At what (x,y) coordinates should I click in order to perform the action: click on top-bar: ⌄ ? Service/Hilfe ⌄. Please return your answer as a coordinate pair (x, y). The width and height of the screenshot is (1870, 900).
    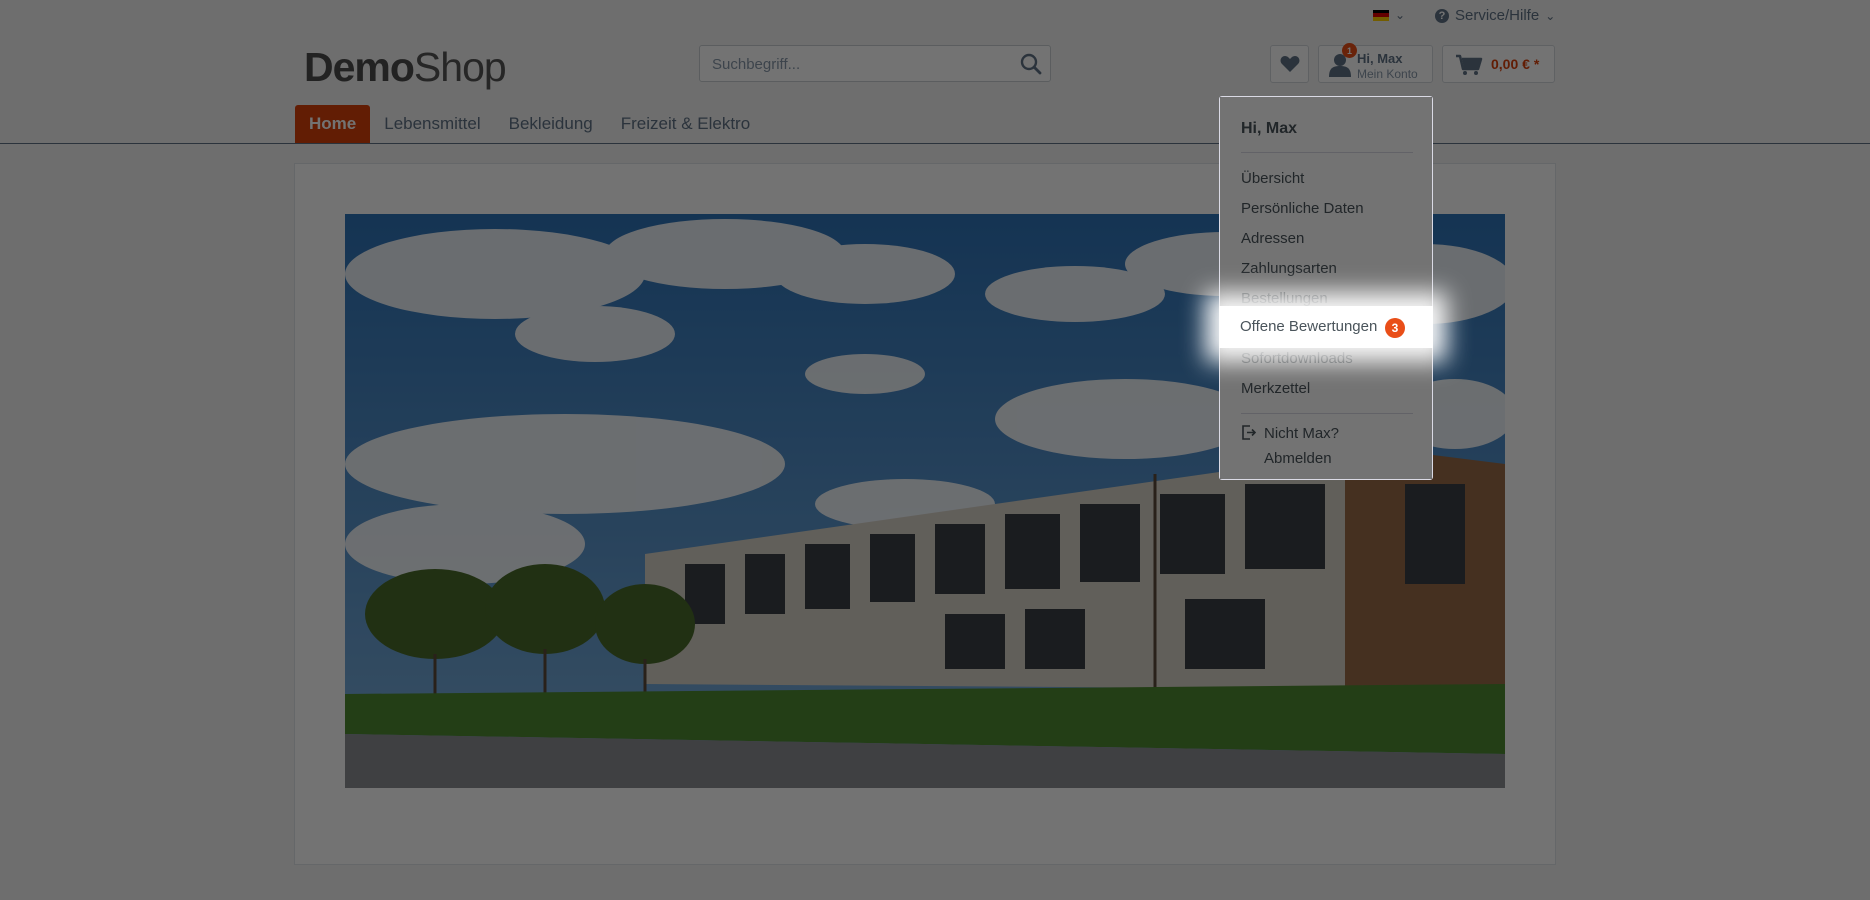
    Looking at the image, I should click on (935, 16).